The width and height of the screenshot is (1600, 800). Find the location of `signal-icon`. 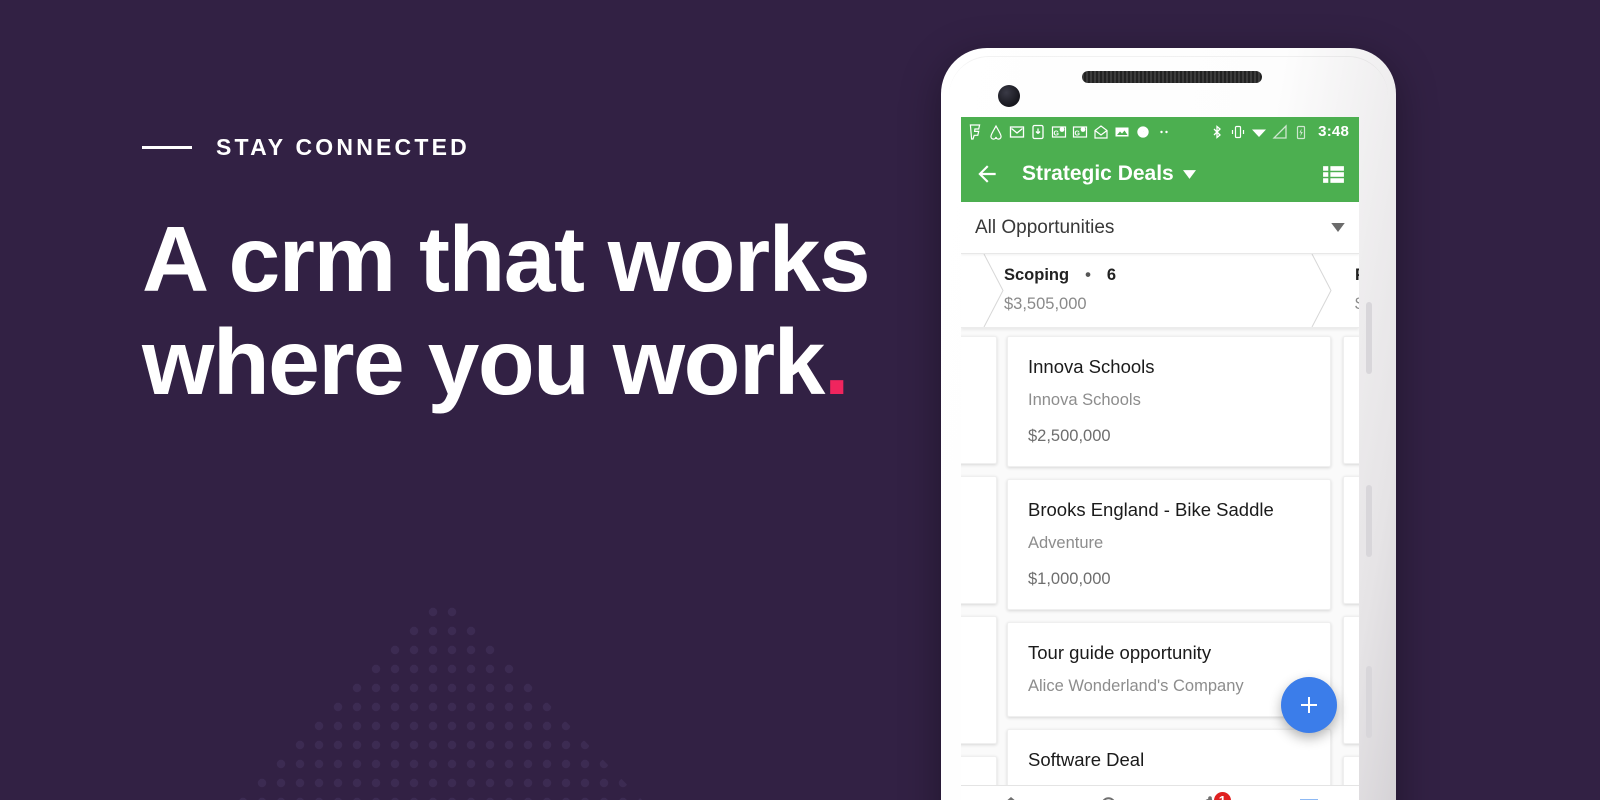

signal-icon is located at coordinates (1279, 131).